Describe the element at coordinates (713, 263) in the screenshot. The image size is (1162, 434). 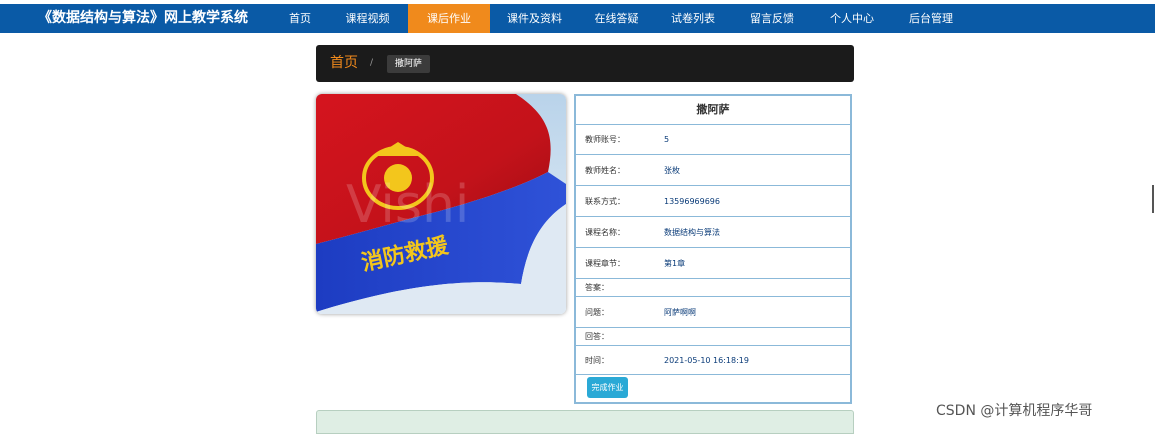
I see `detail-row-chapter: 课程章节： 第1章` at that location.